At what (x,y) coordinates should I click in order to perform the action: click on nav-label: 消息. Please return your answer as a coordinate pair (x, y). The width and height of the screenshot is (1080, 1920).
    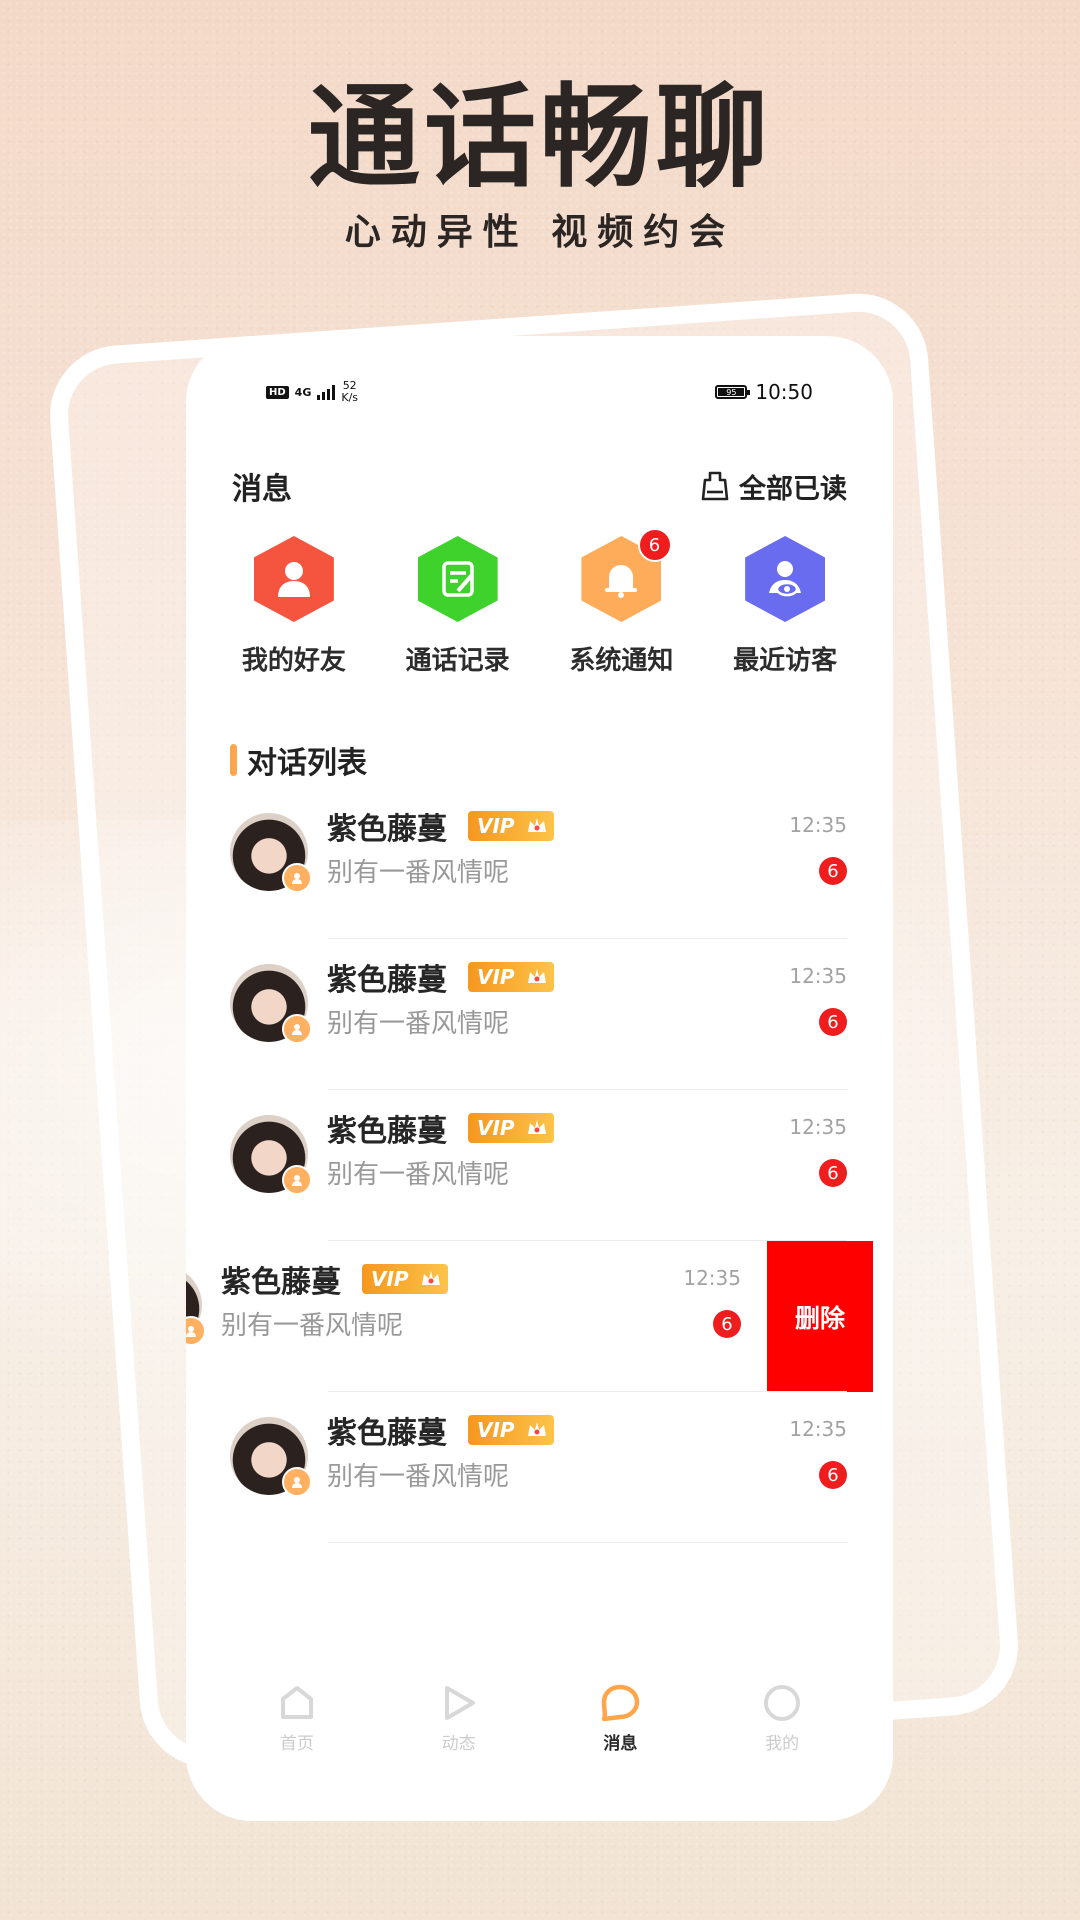
    Looking at the image, I should click on (620, 1744).